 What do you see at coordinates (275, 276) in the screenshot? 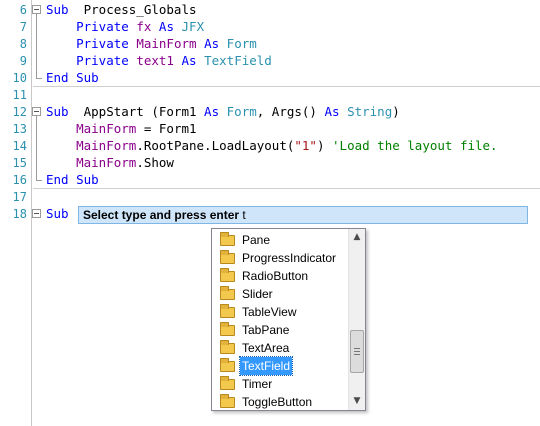
I see `autocomplete-item-label: RadioButton` at bounding box center [275, 276].